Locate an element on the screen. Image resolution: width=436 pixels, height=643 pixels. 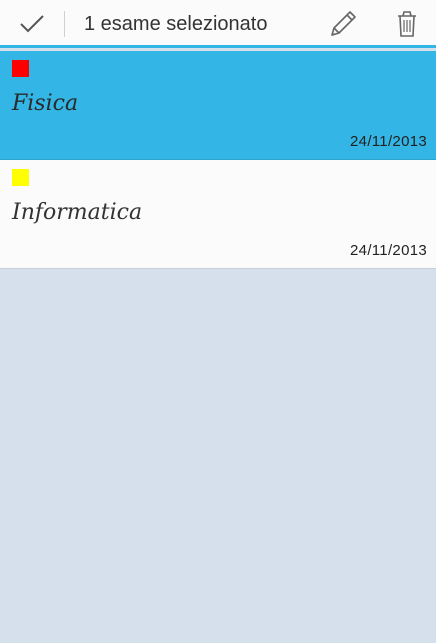
pencil-icon is located at coordinates (343, 23).